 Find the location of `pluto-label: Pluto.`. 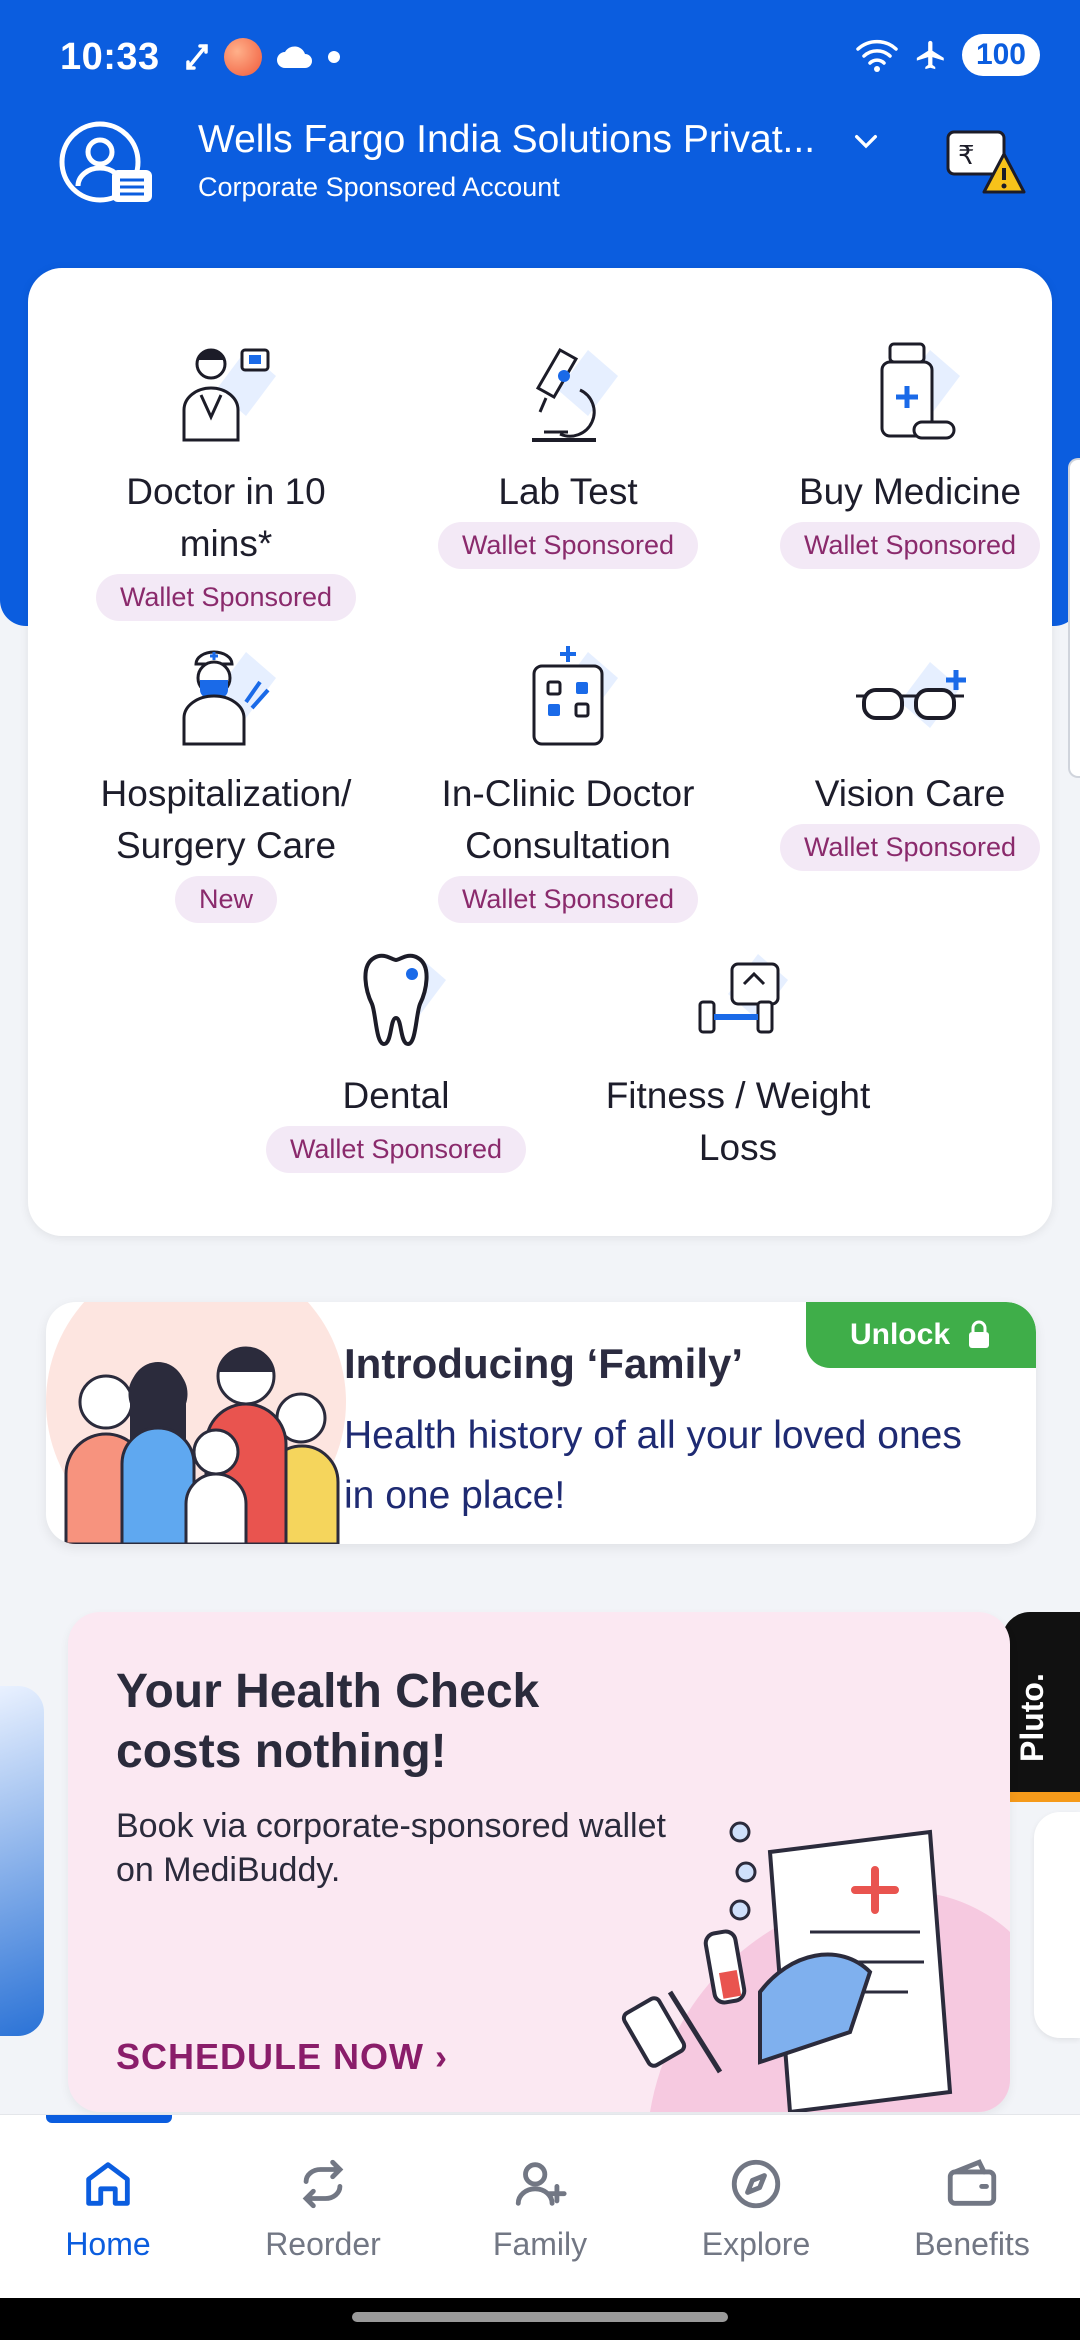

pluto-label: Pluto. is located at coordinates (1032, 1717).